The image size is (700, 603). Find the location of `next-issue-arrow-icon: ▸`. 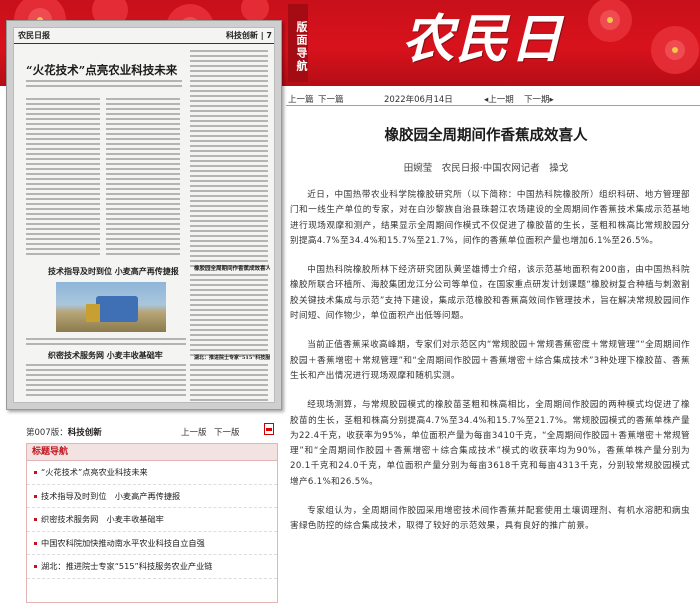

next-issue-arrow-icon: ▸ is located at coordinates (551, 100).